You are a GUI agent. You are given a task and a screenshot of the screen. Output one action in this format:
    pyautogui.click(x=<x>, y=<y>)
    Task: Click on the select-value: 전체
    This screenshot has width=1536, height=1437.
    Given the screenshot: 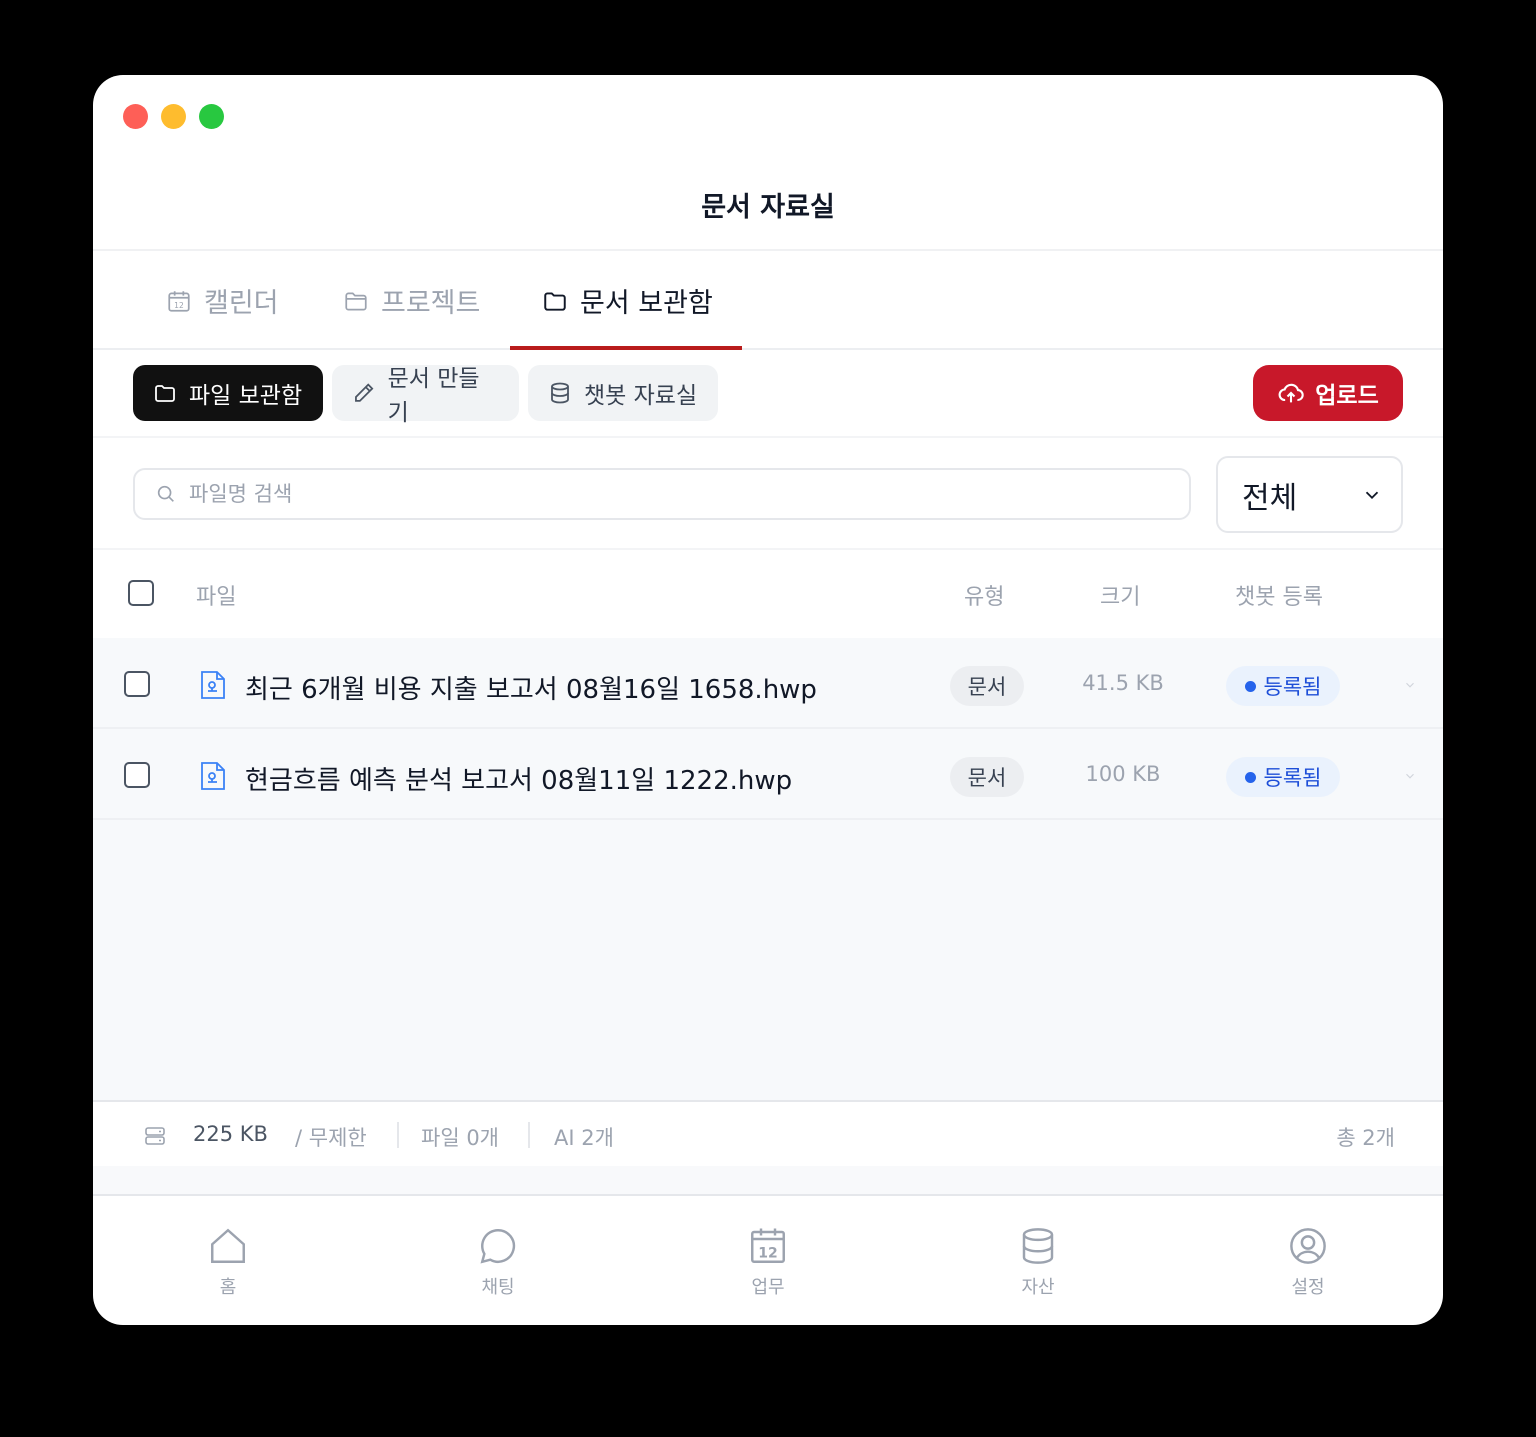 What is the action you would take?
    pyautogui.click(x=1270, y=498)
    